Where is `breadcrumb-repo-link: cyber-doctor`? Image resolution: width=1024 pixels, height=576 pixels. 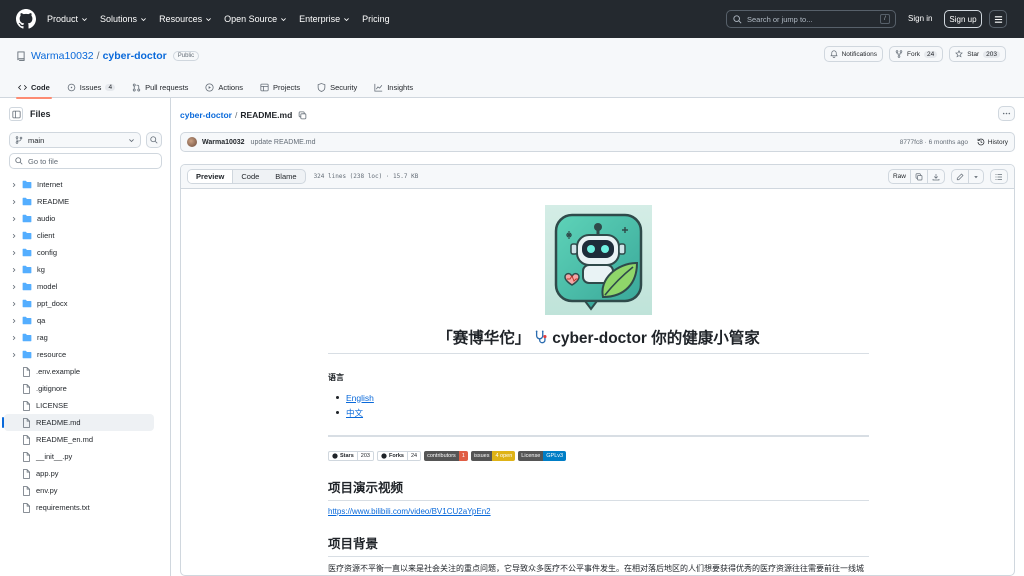
breadcrumb-repo-link: cyber-doctor is located at coordinates (206, 115).